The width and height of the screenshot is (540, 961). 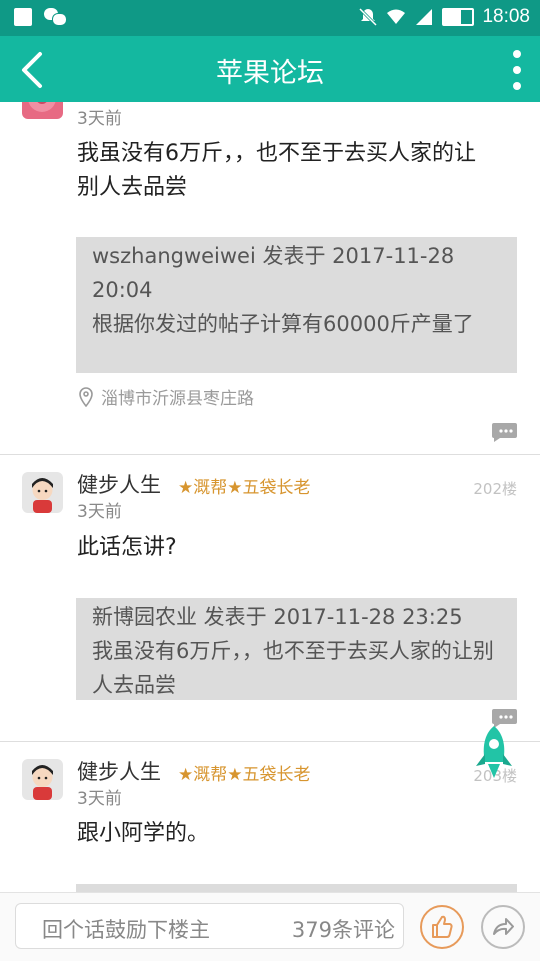 What do you see at coordinates (506, 16) in the screenshot?
I see `clock: 18:08` at bounding box center [506, 16].